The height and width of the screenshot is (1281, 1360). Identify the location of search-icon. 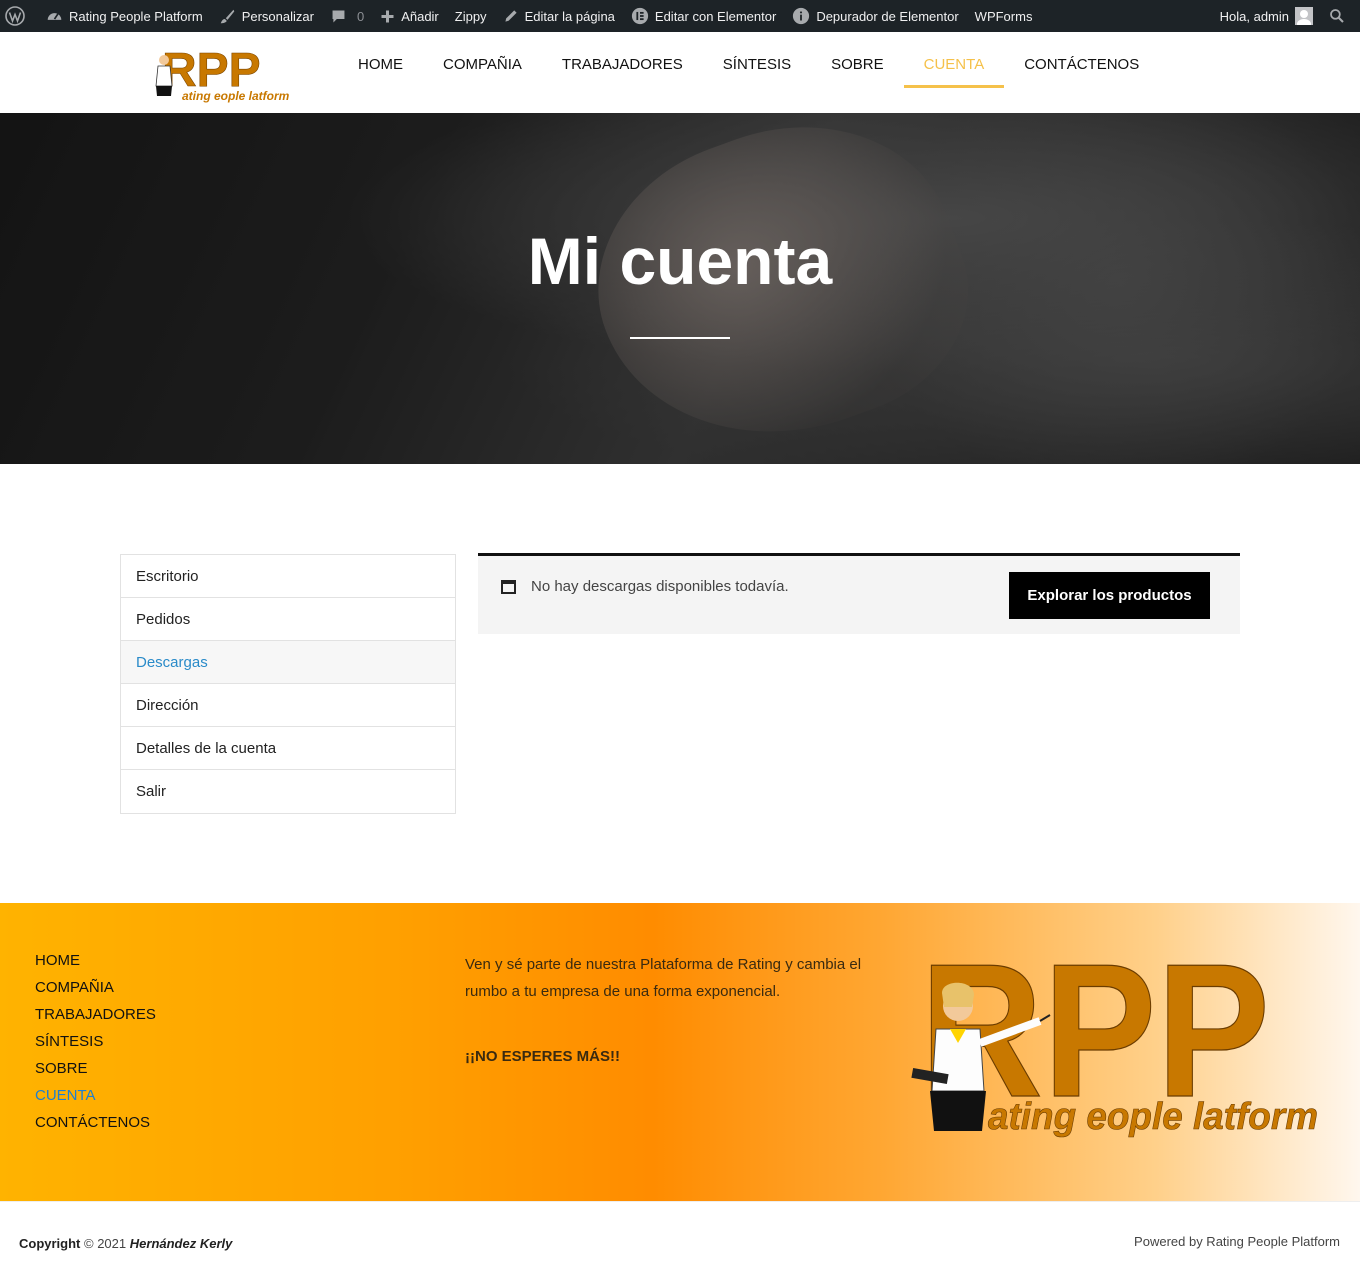
(1337, 16).